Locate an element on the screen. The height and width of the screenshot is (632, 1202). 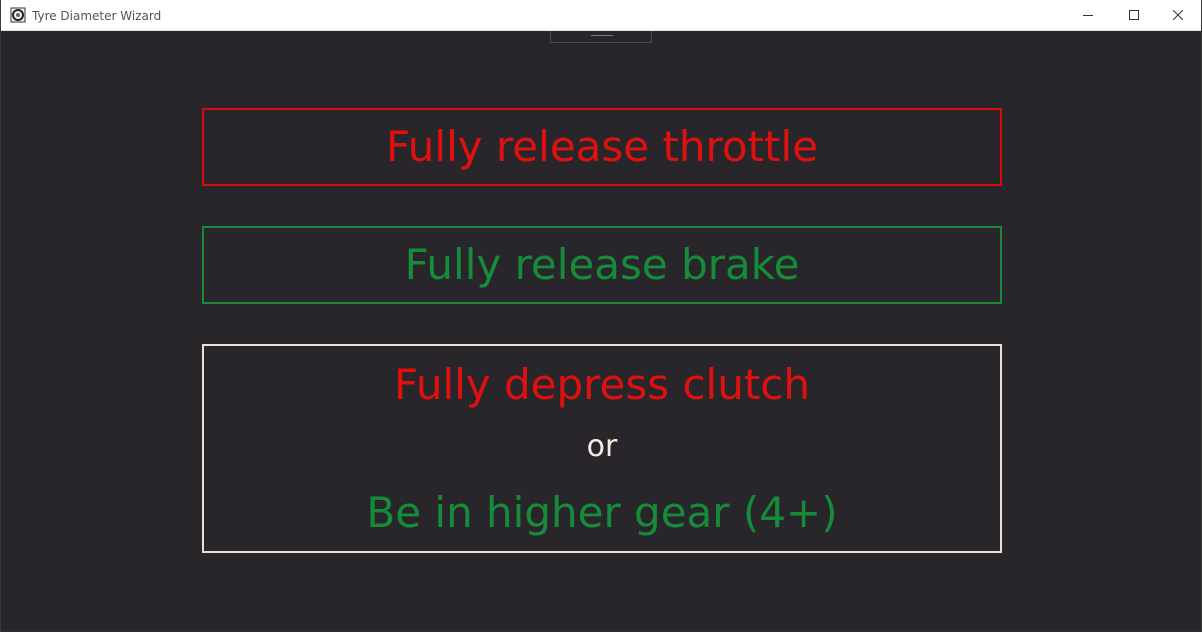
clutch-instruction: Fully depress clutch is located at coordinates (602, 384).